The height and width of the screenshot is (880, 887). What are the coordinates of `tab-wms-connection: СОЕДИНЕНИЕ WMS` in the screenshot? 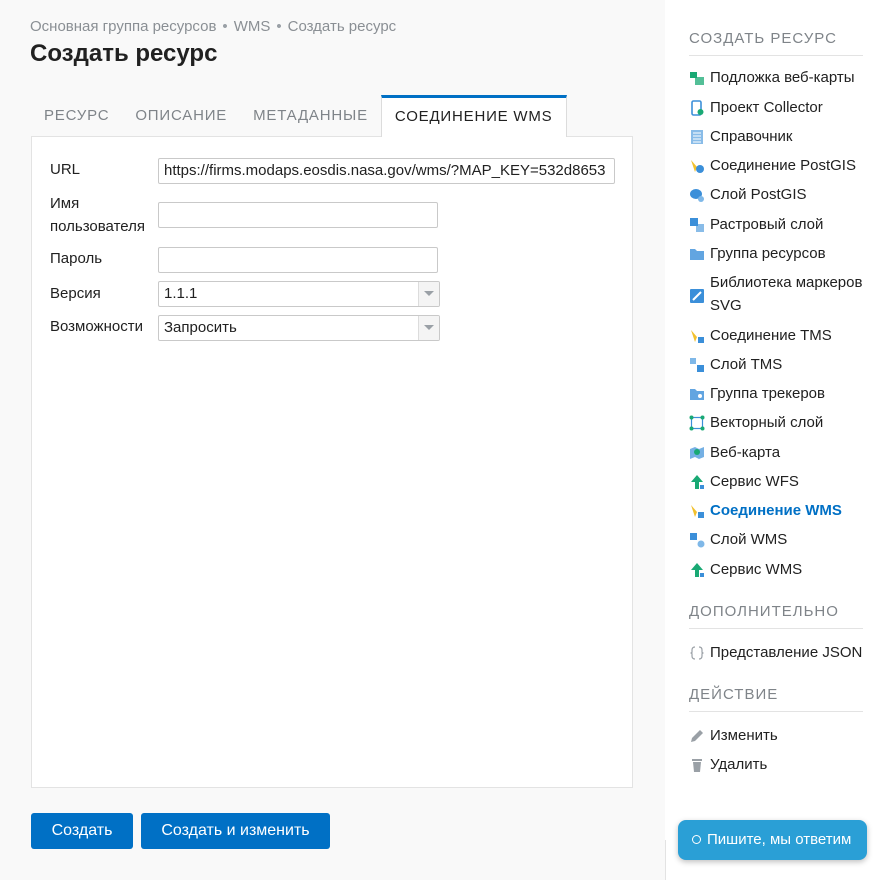 It's located at (473, 116).